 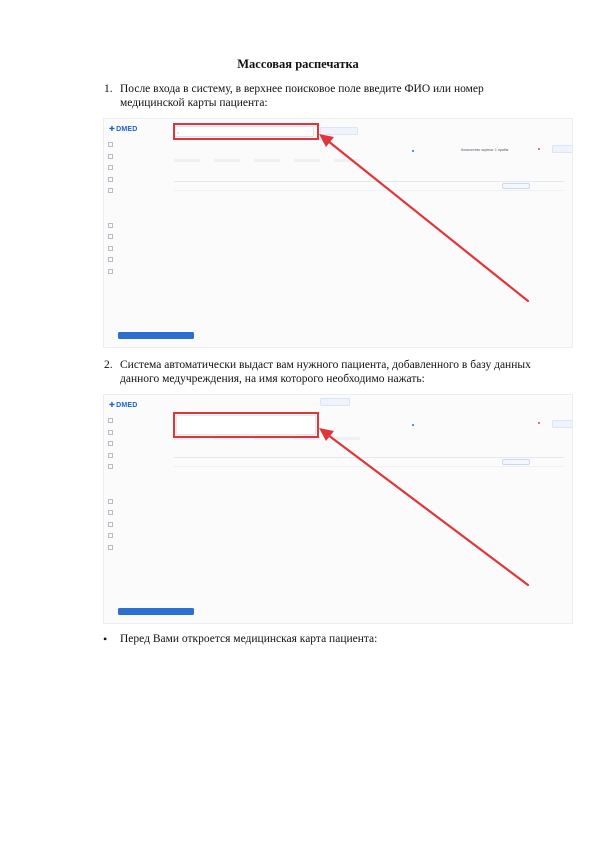 What do you see at coordinates (246, 131) in the screenshot?
I see `search-highlight-frame` at bounding box center [246, 131].